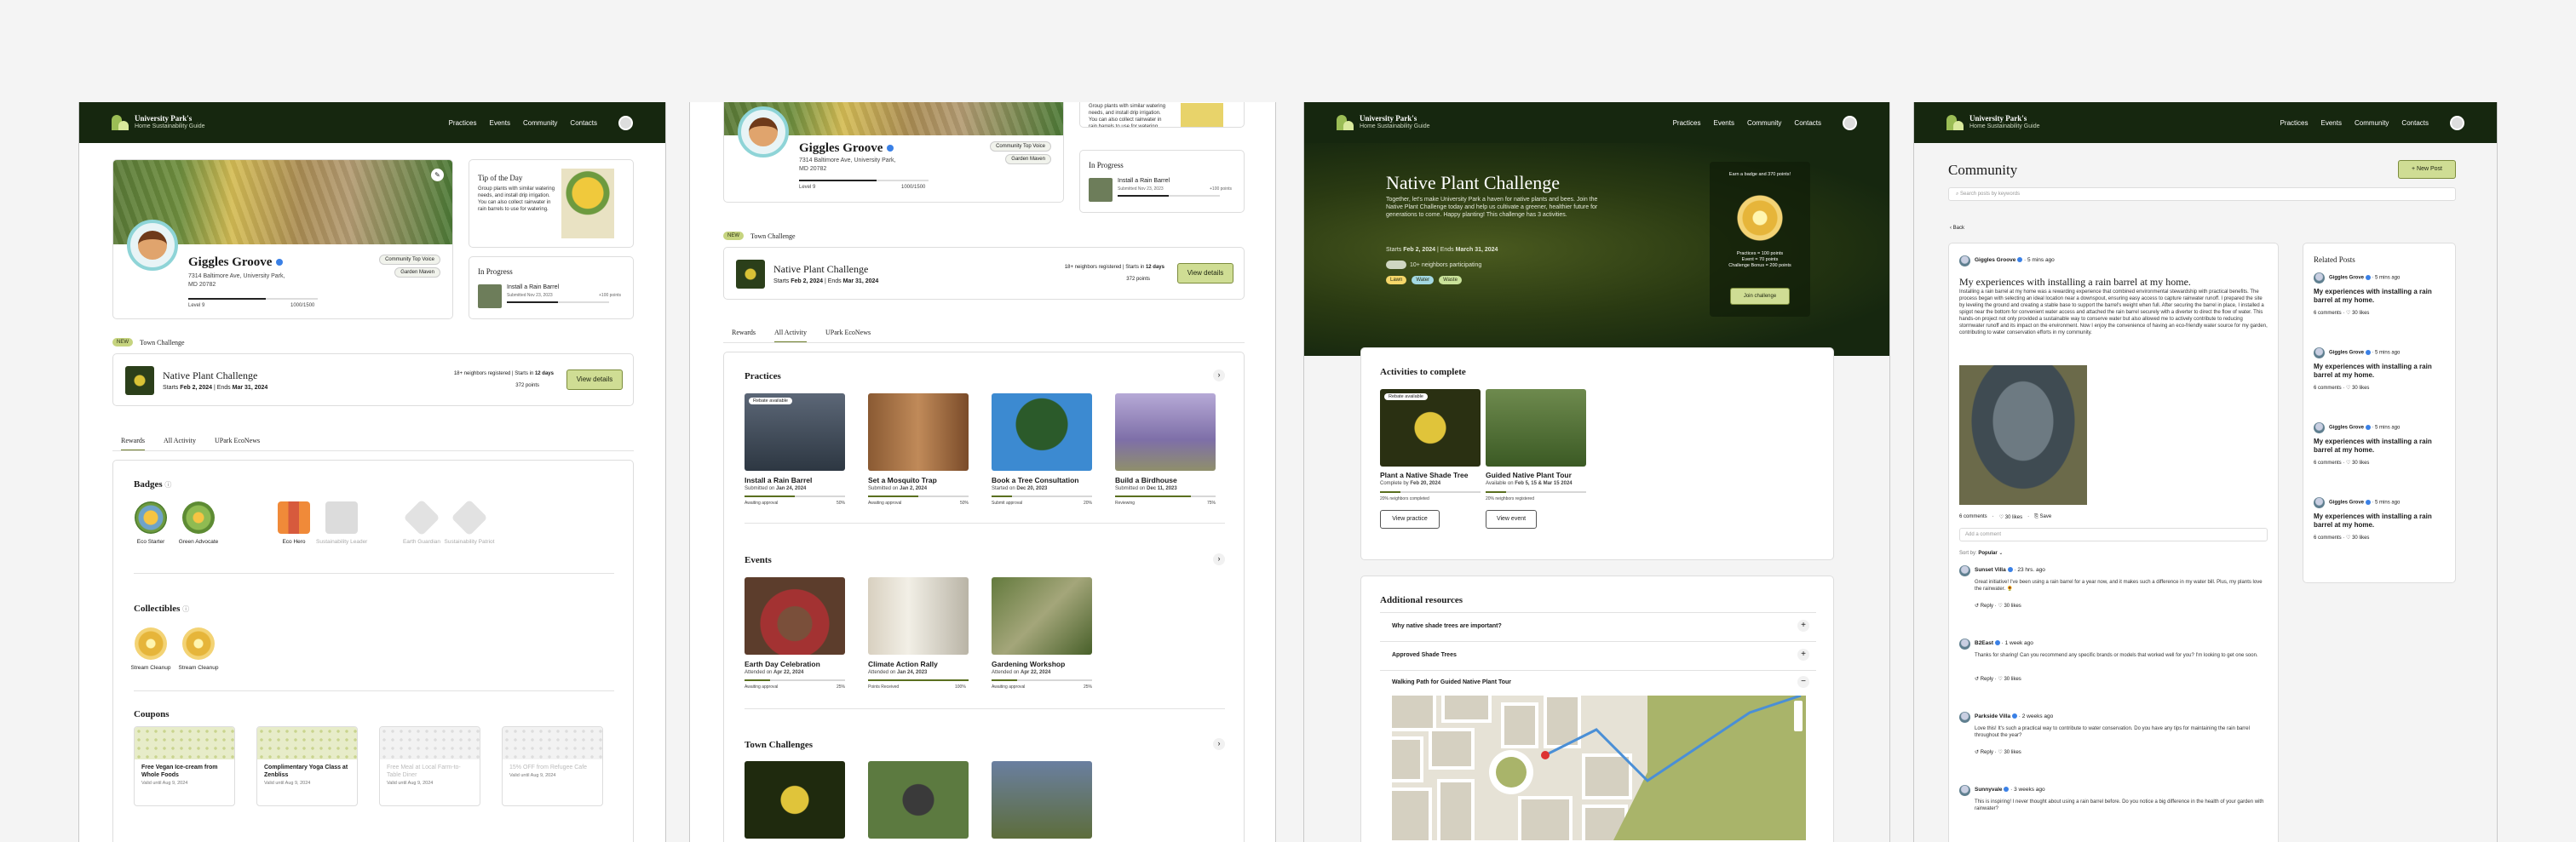 This screenshot has width=2576, height=842. Describe the element at coordinates (919, 616) in the screenshot. I see `climate-rally-image` at that location.